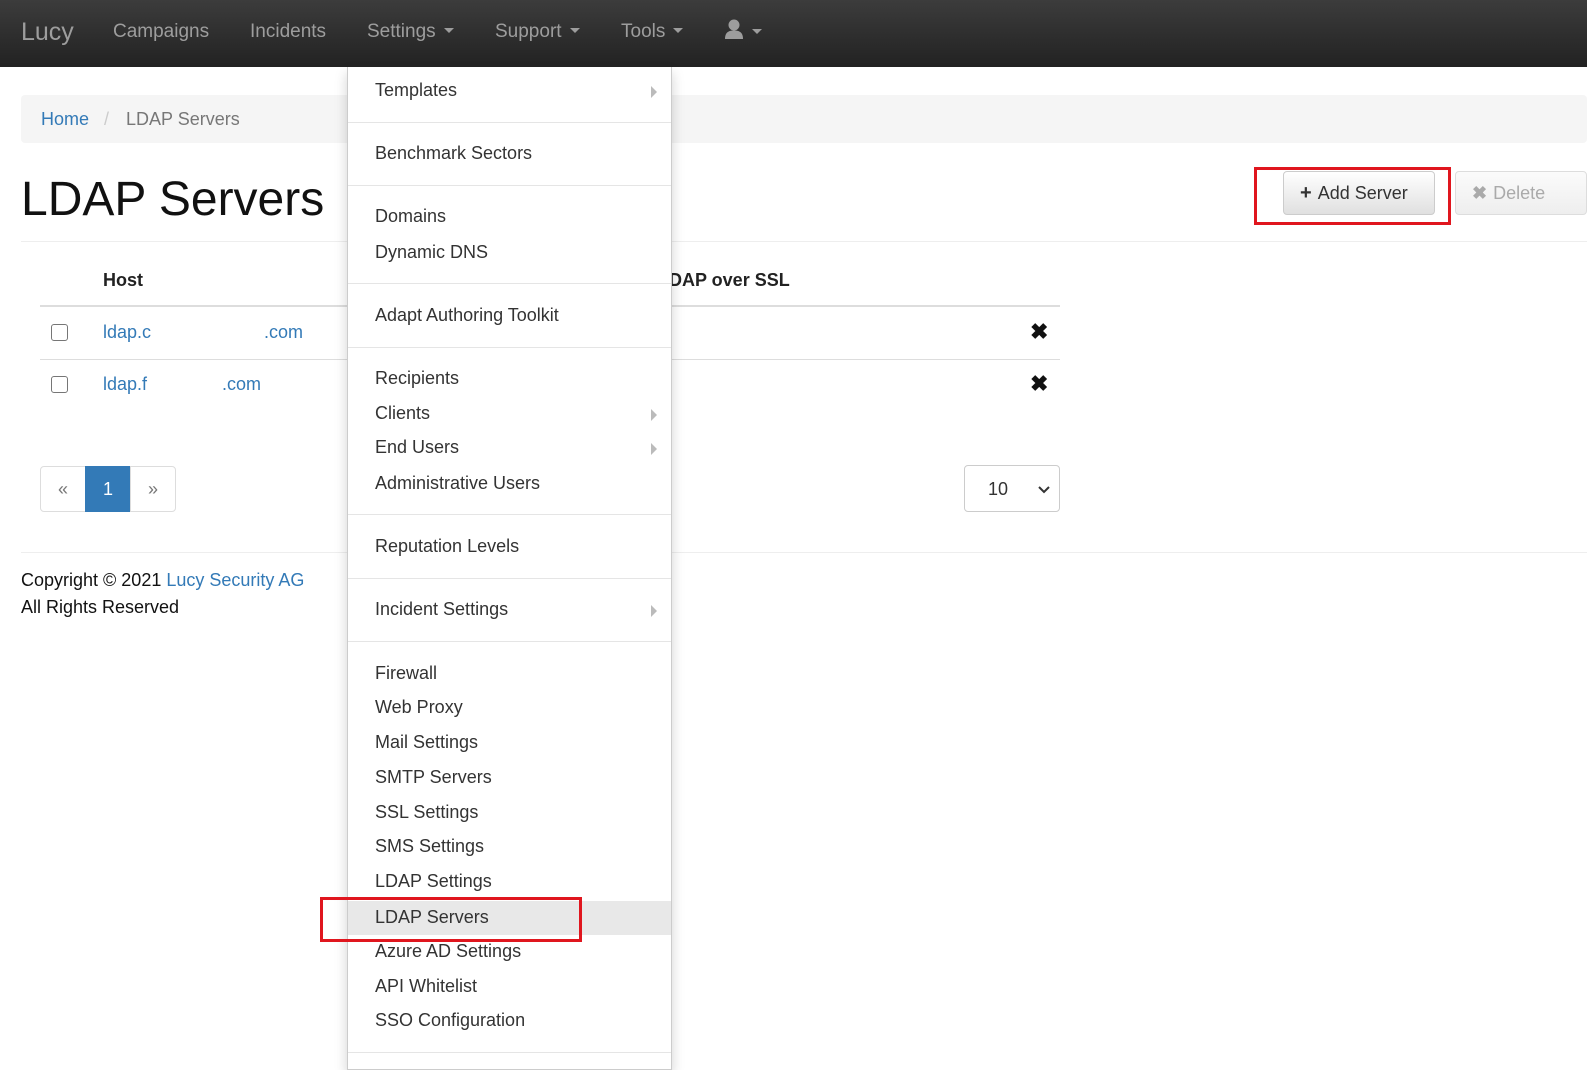  What do you see at coordinates (467, 315) in the screenshot?
I see `menu-item-label: Adapt Authoring Toolkit` at bounding box center [467, 315].